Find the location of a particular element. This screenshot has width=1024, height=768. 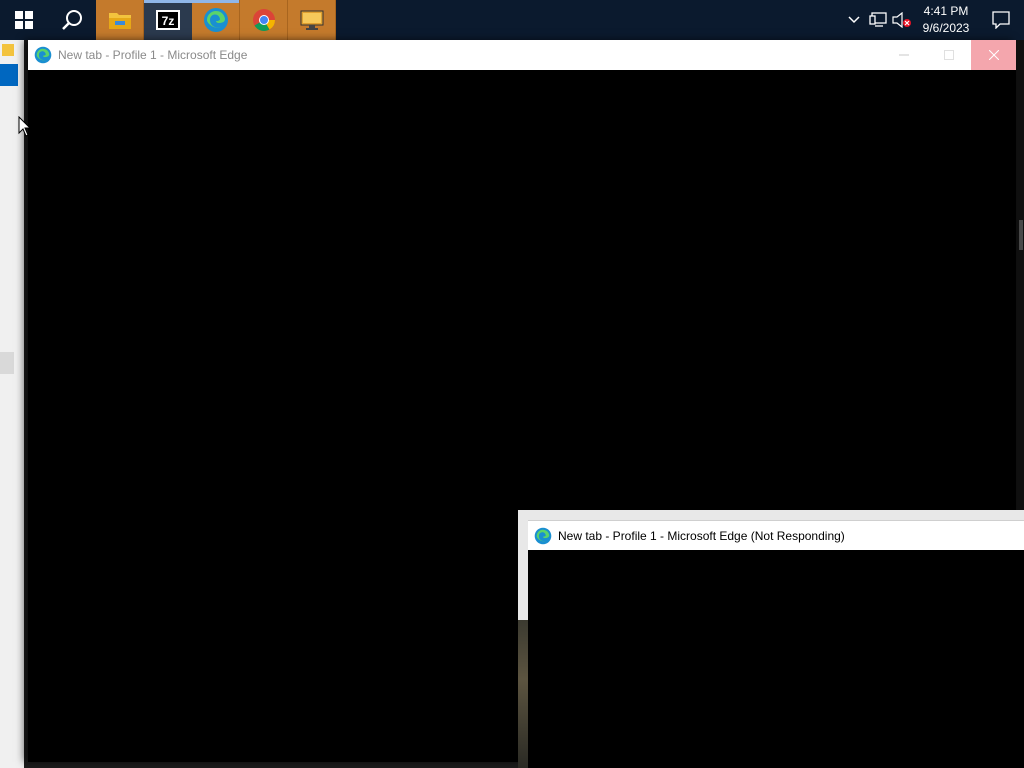

clock-date: 9/6/2023 is located at coordinates (946, 28).